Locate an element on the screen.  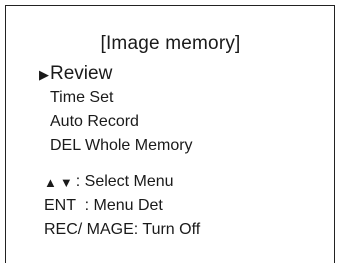
hint-ent: ENT : Menu Det is located at coordinates (122, 206).